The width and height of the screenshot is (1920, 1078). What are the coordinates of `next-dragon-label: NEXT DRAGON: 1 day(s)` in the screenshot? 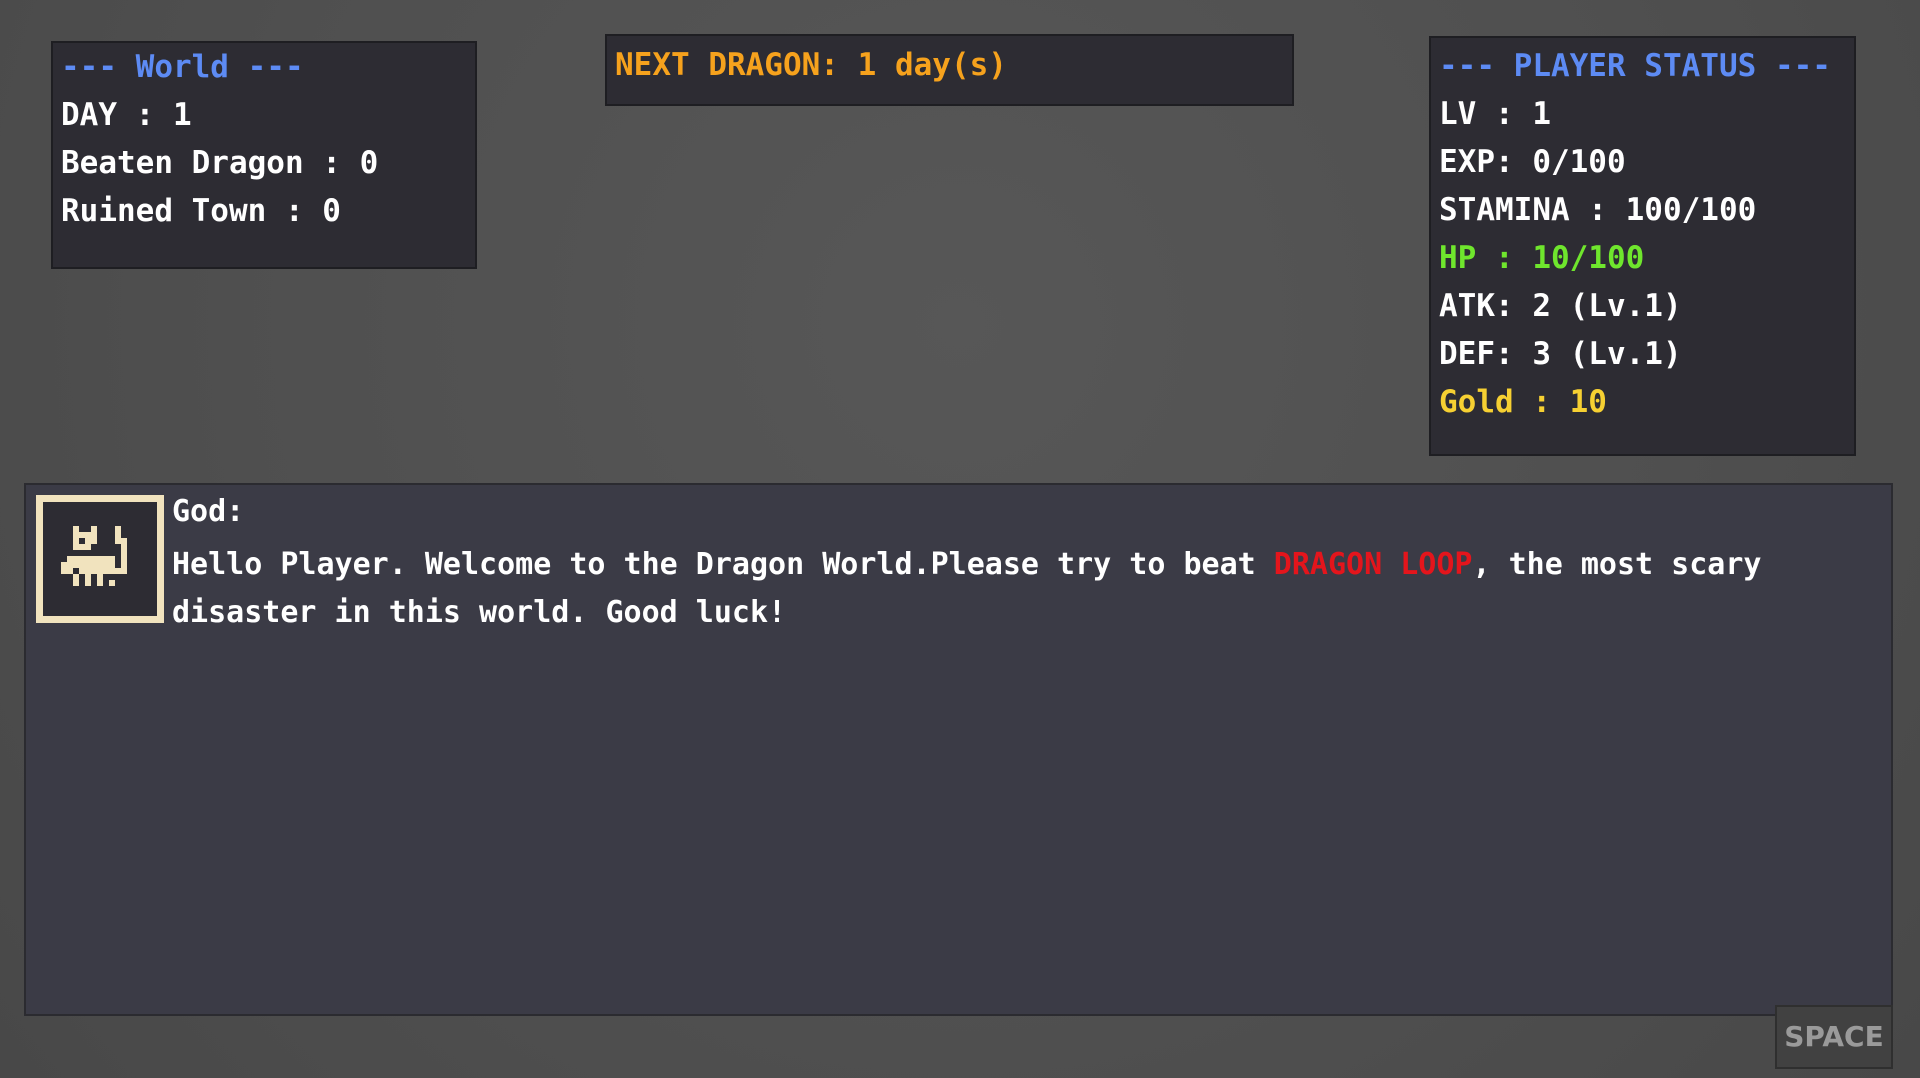 It's located at (811, 65).